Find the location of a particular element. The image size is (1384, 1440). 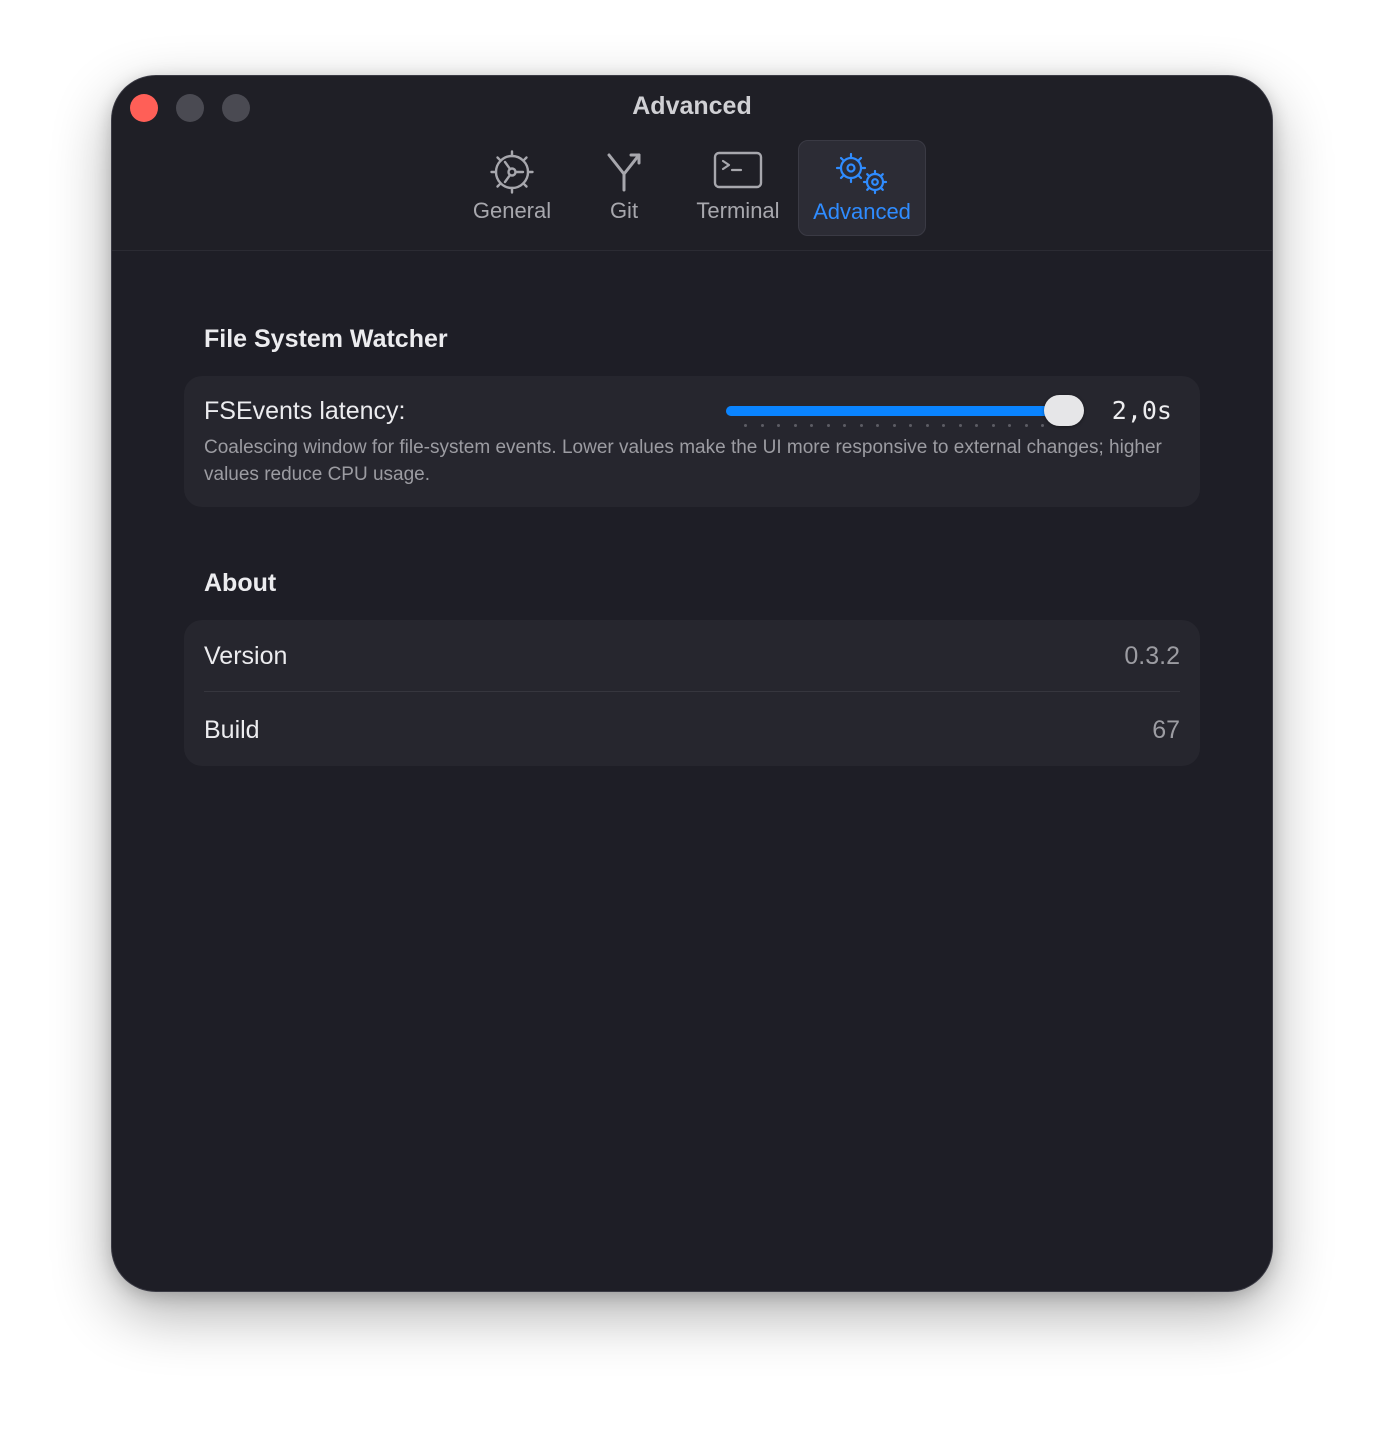

version-label: Version is located at coordinates (246, 656).